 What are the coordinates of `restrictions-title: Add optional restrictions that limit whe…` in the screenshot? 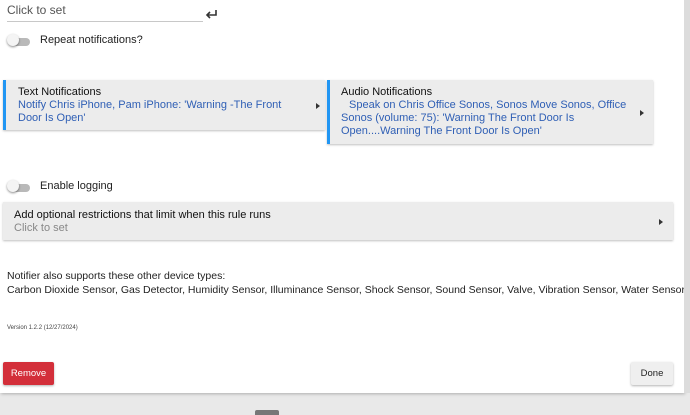 It's located at (142, 215).